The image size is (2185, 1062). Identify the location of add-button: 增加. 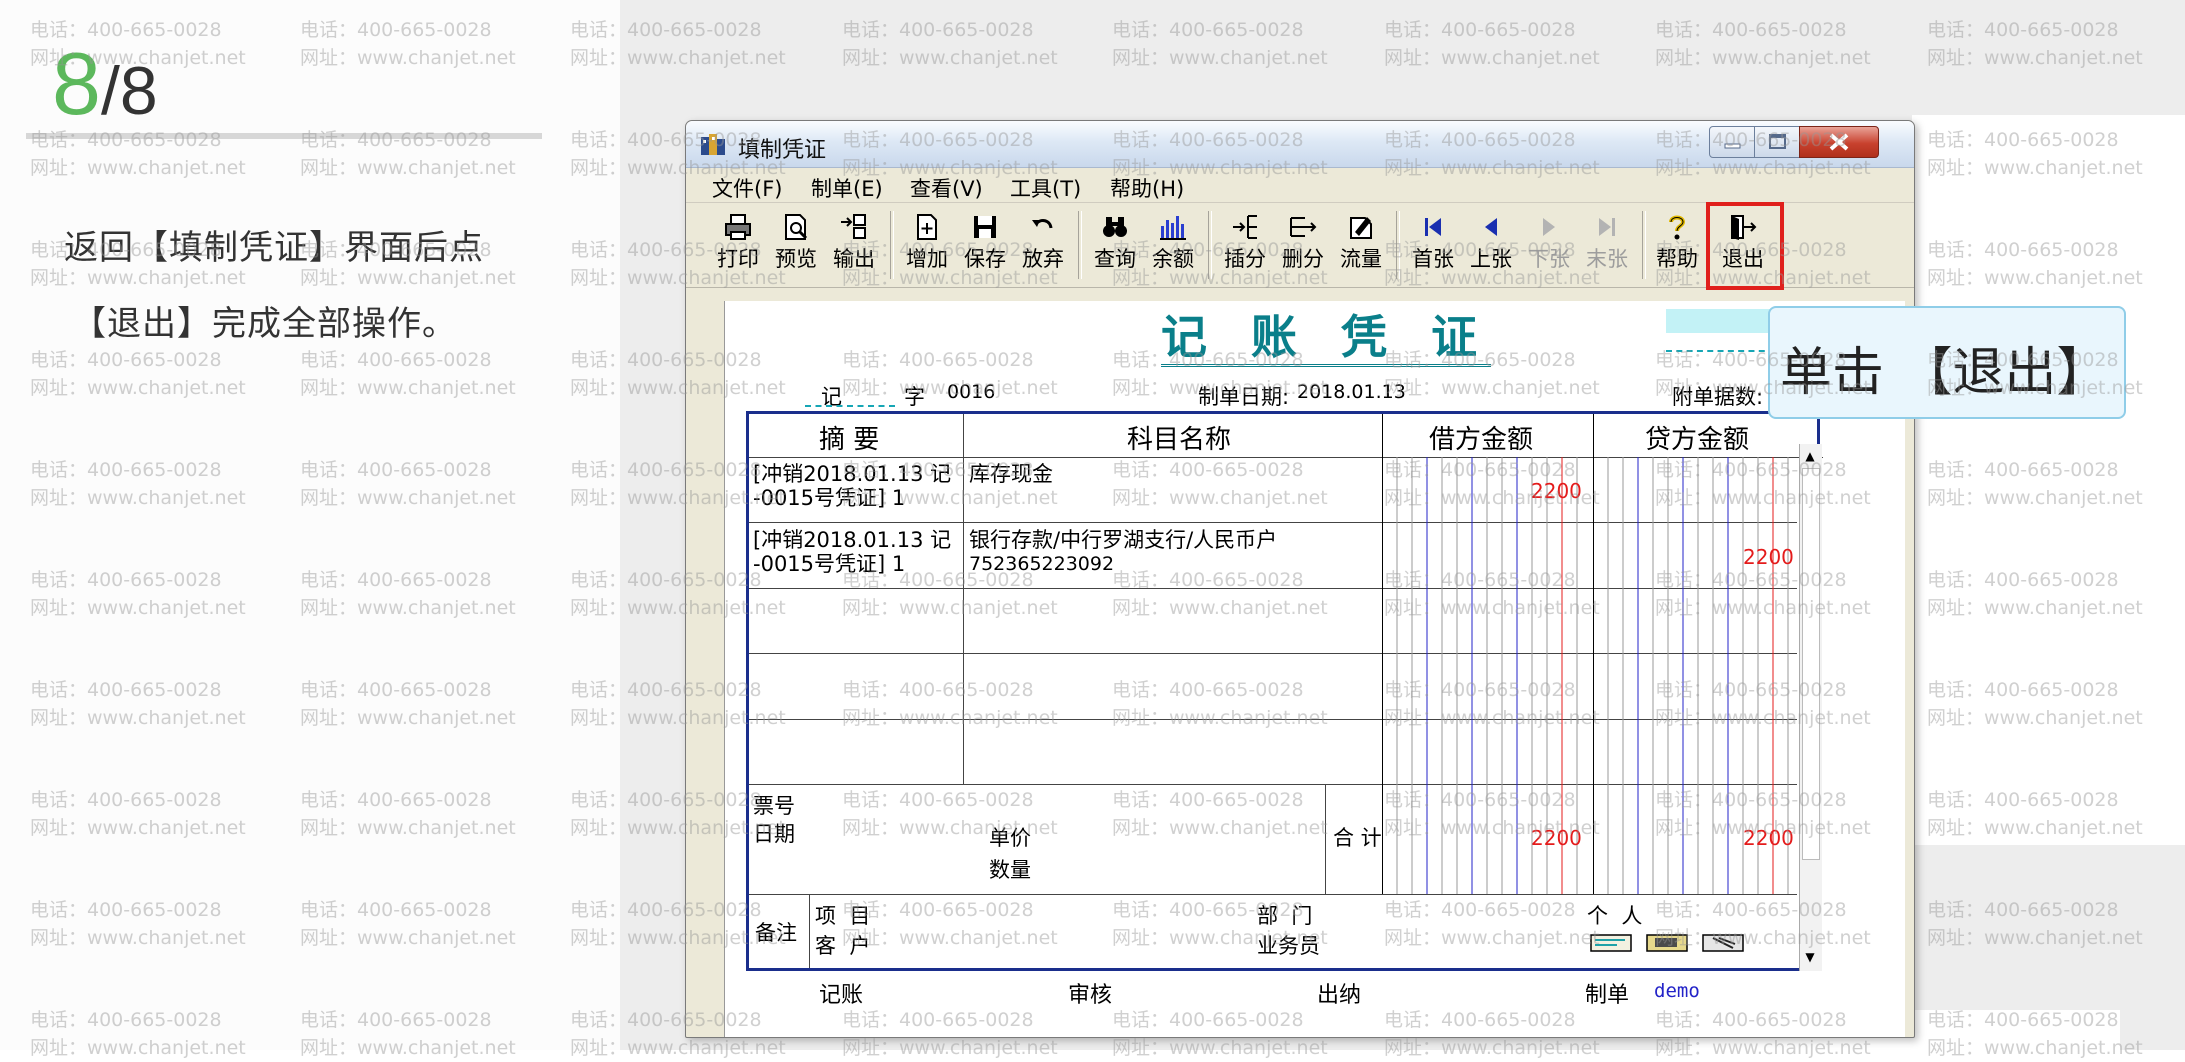
(927, 245).